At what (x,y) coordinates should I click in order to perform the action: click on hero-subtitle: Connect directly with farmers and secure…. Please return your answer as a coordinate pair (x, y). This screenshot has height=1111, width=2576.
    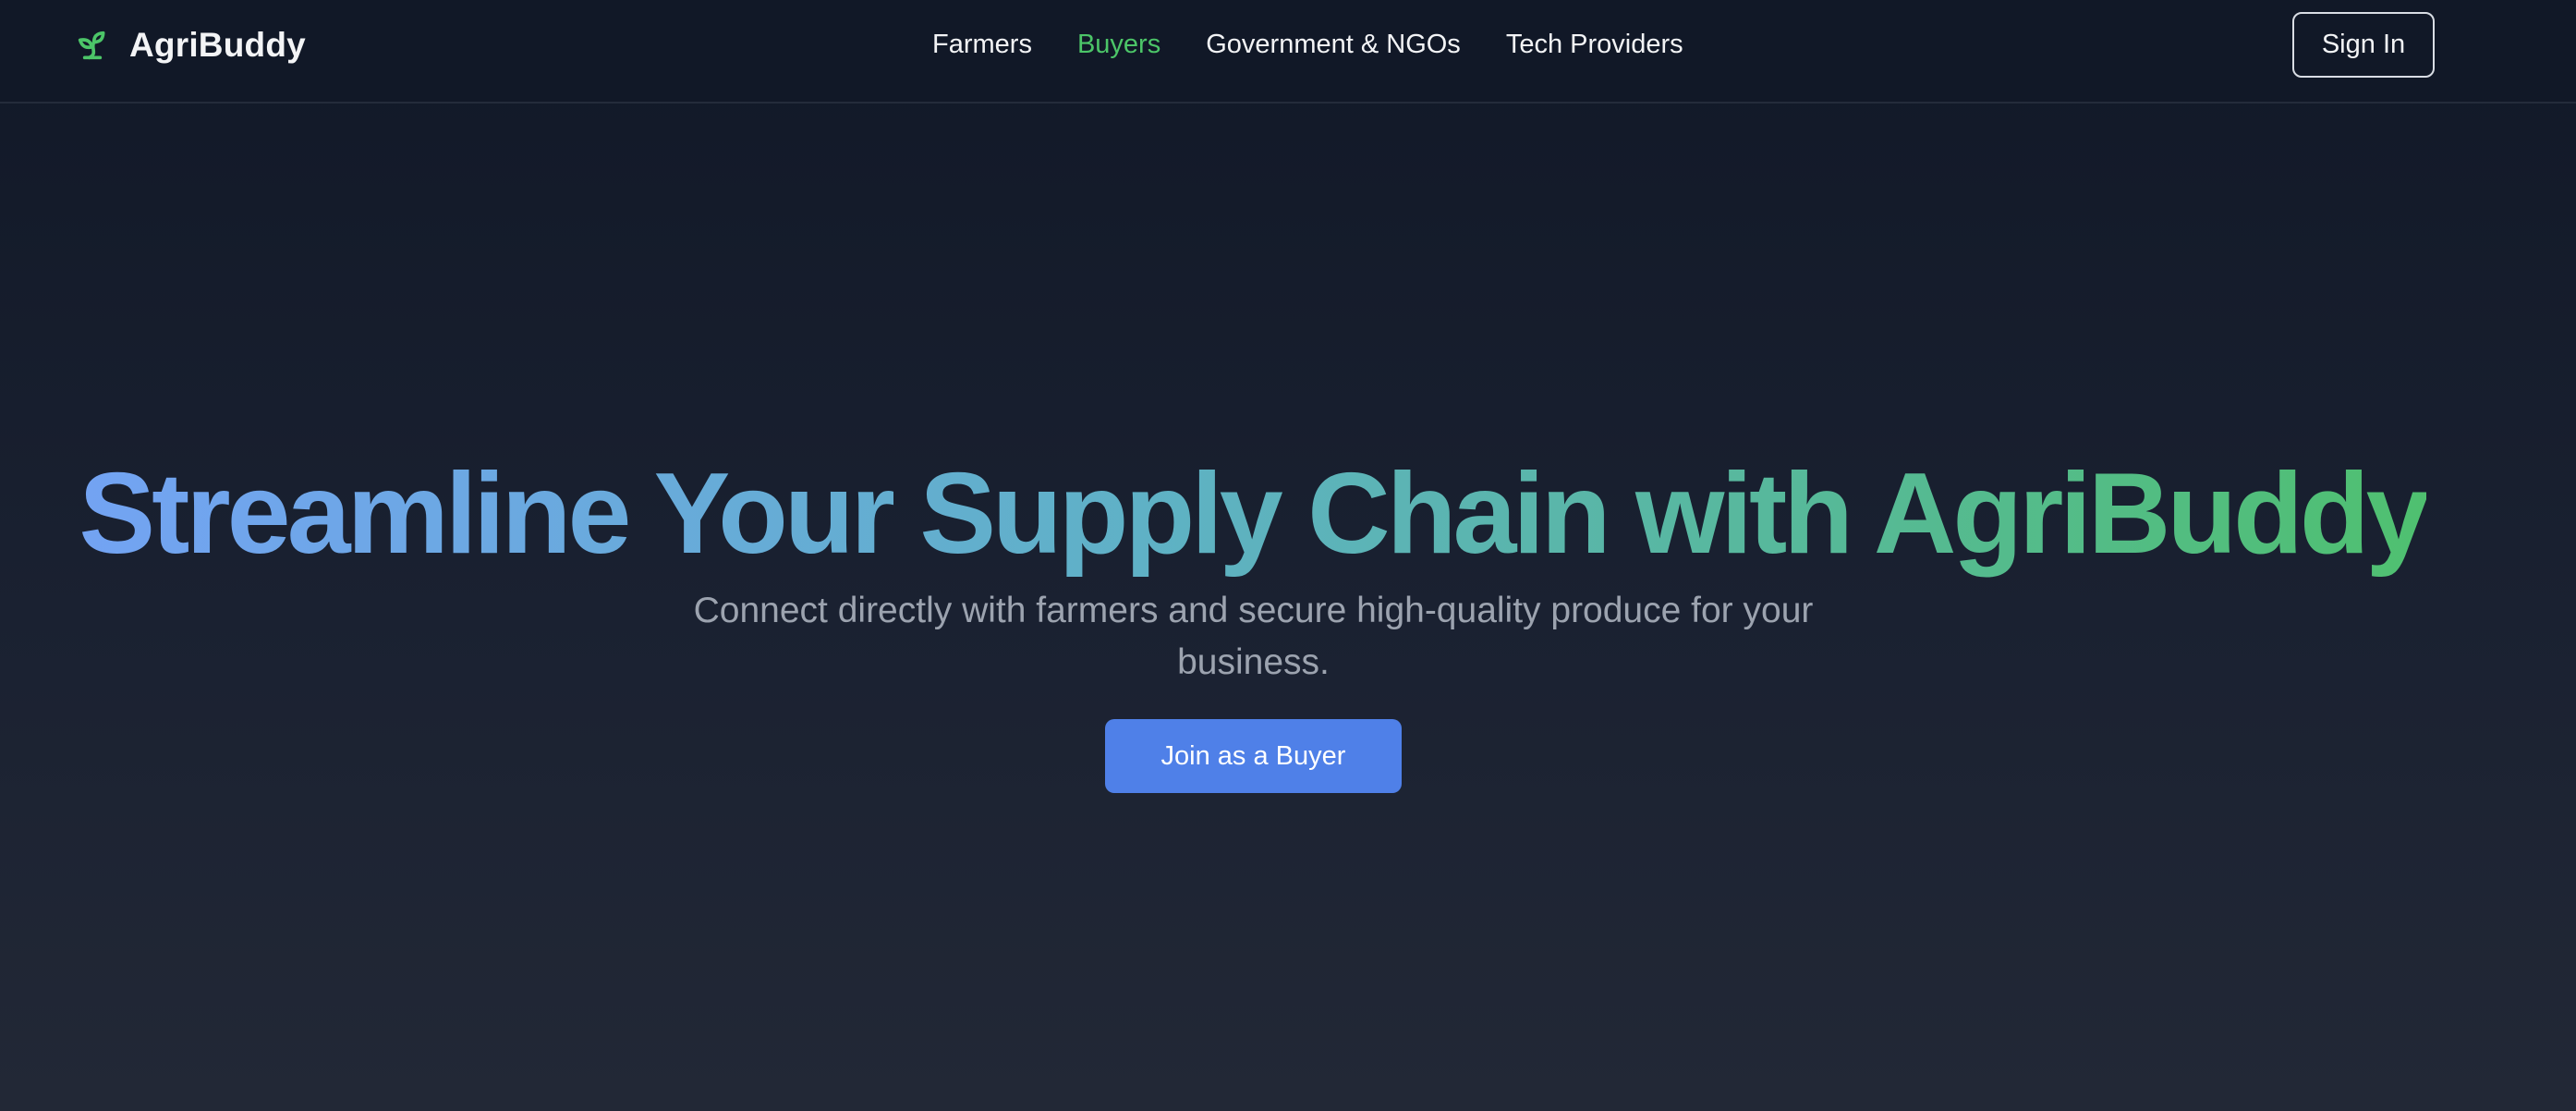
    Looking at the image, I should click on (1253, 636).